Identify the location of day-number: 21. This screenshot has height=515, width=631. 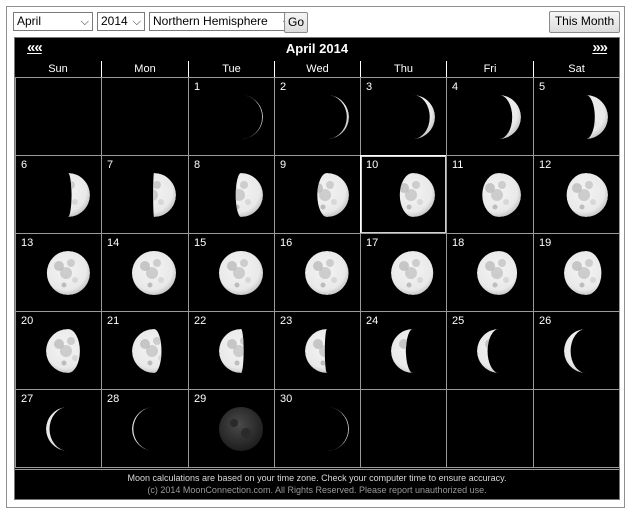
(113, 321).